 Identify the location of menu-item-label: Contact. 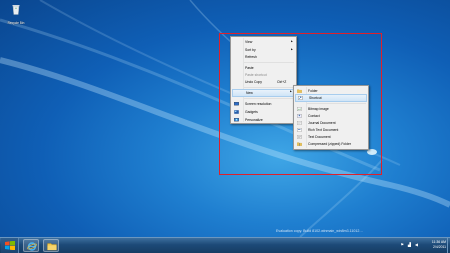
(314, 116).